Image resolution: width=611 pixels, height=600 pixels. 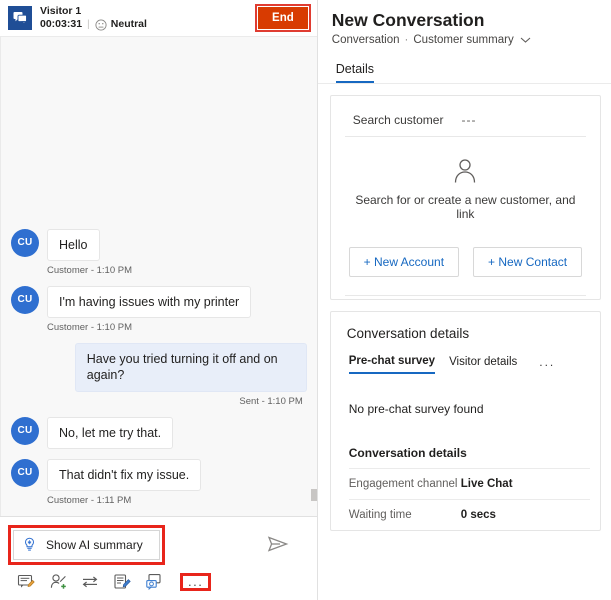 What do you see at coordinates (73, 244) in the screenshot?
I see `message-bubble: Hello` at bounding box center [73, 244].